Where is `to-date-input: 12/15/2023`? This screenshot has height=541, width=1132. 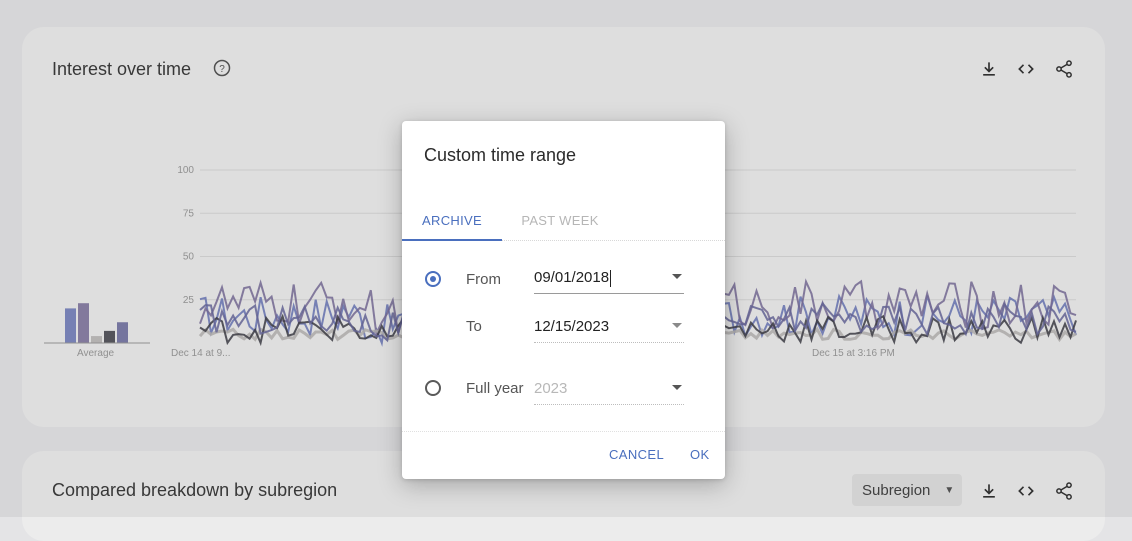
to-date-input: 12/15/2023 is located at coordinates (609, 330).